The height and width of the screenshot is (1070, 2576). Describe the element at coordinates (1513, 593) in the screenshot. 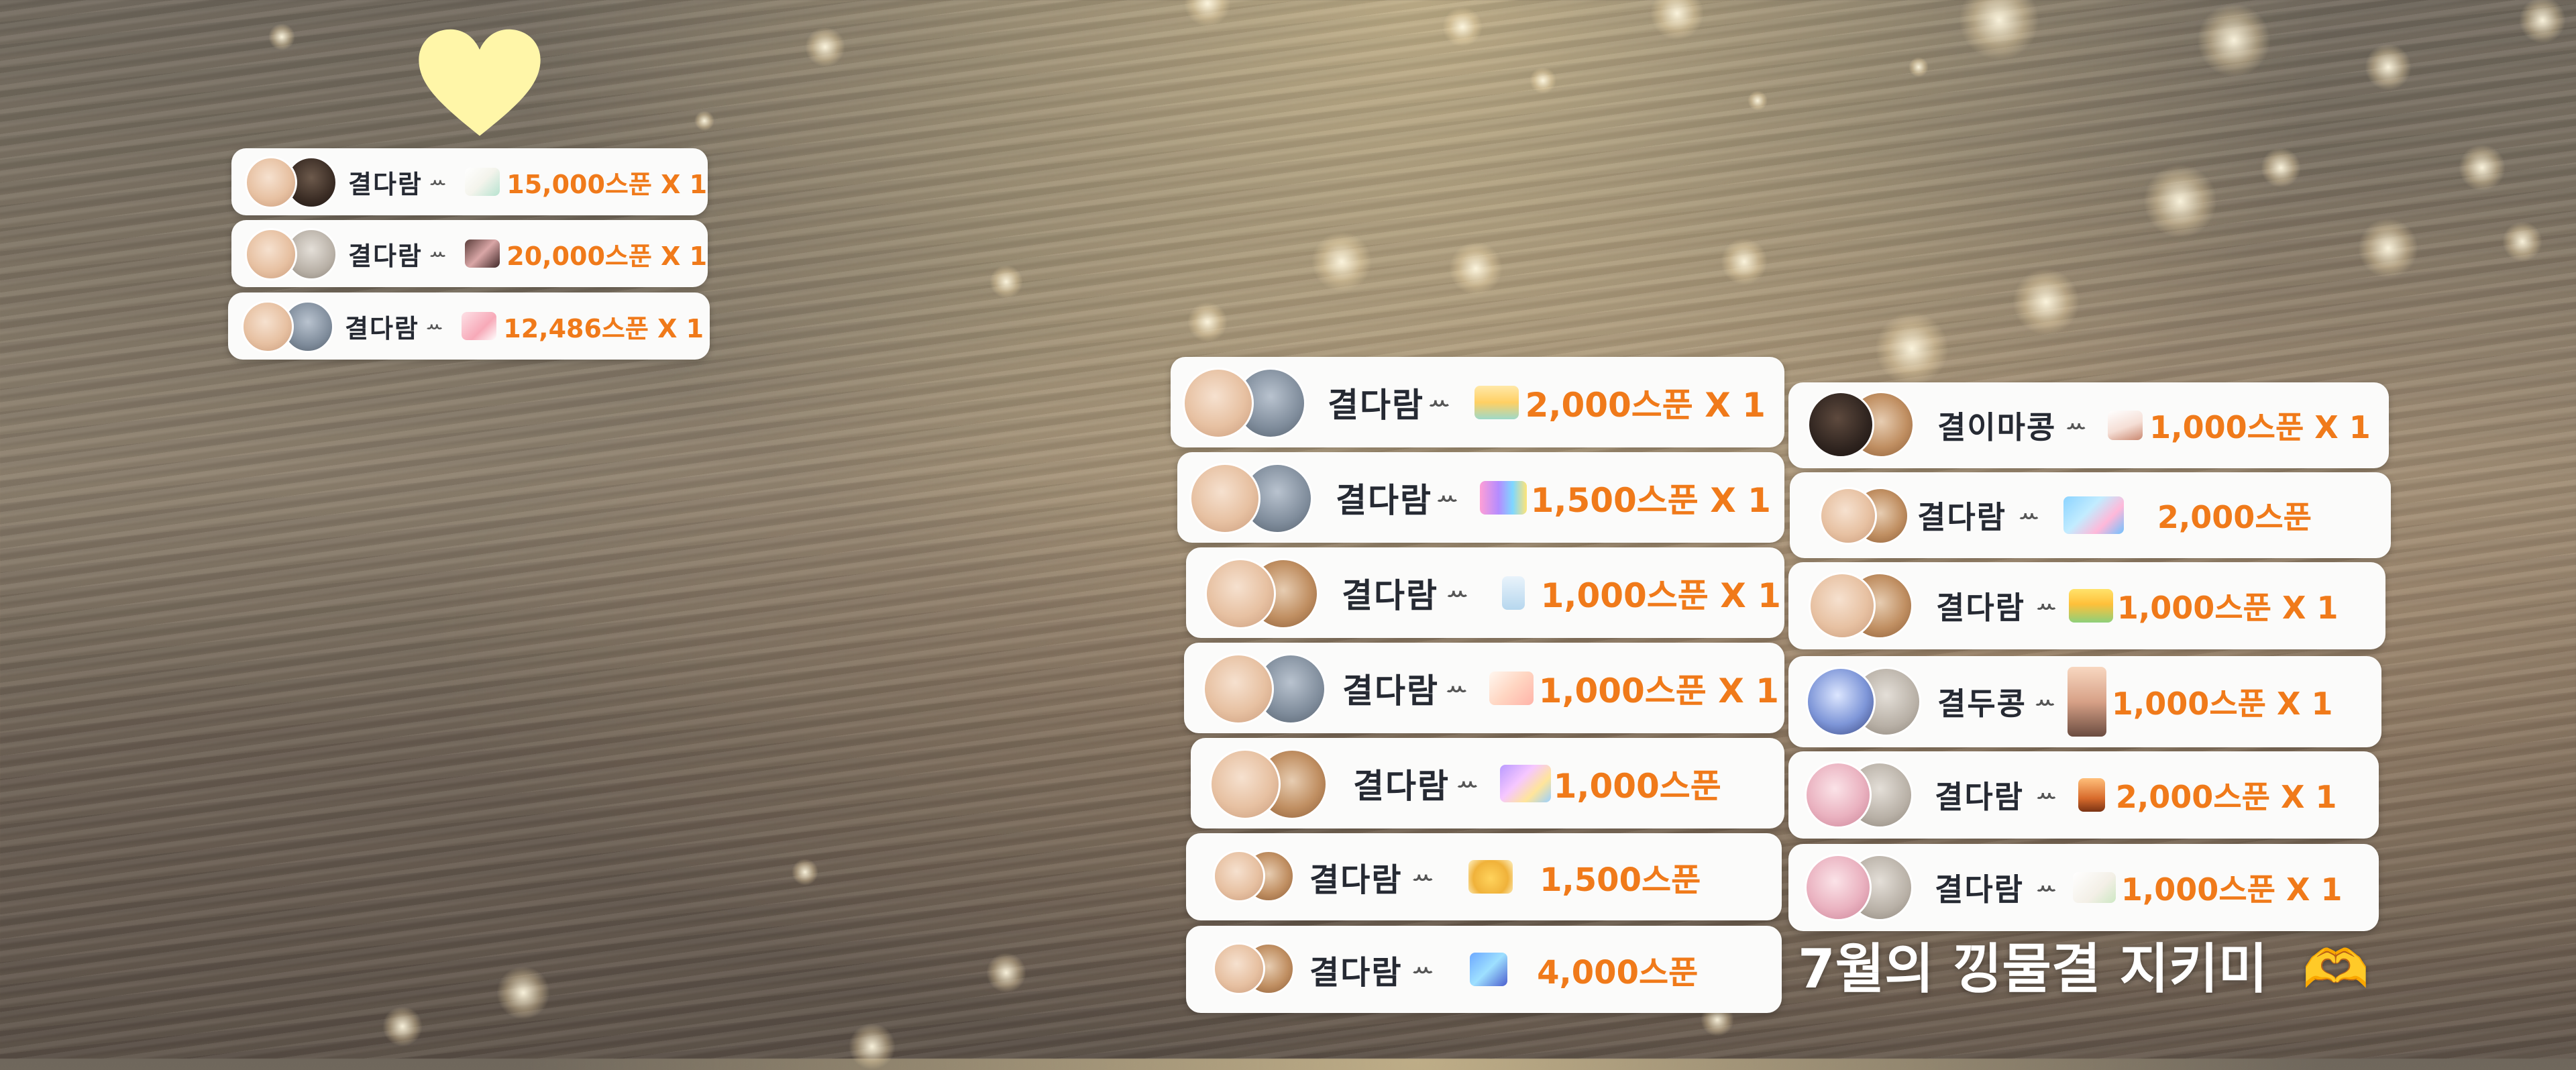

I see `cup-icon` at that location.